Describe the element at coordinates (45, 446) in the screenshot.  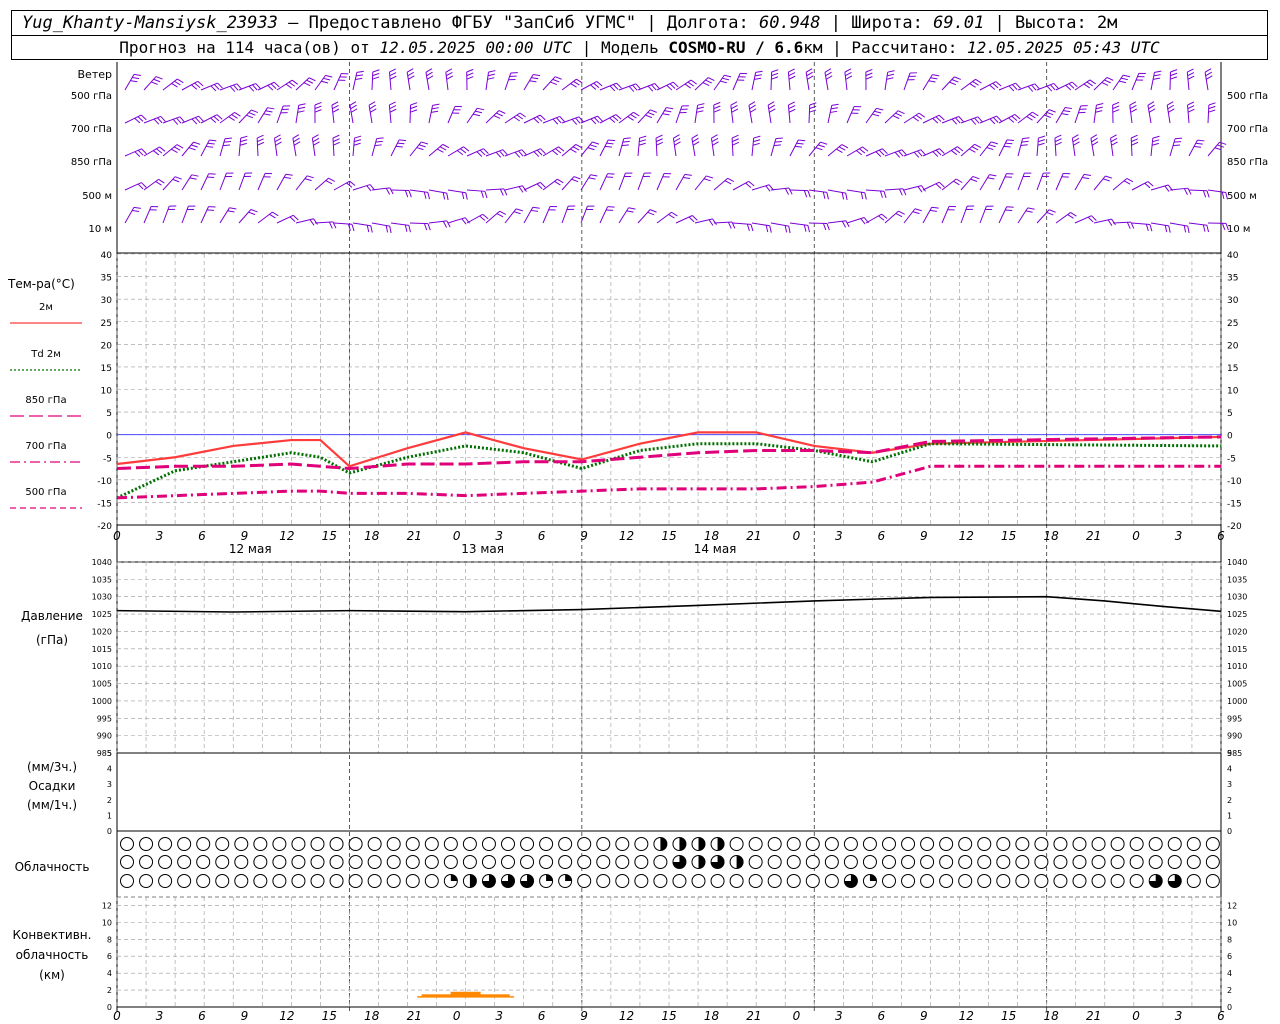
I see `temp-legend-label: 700 гПа` at that location.